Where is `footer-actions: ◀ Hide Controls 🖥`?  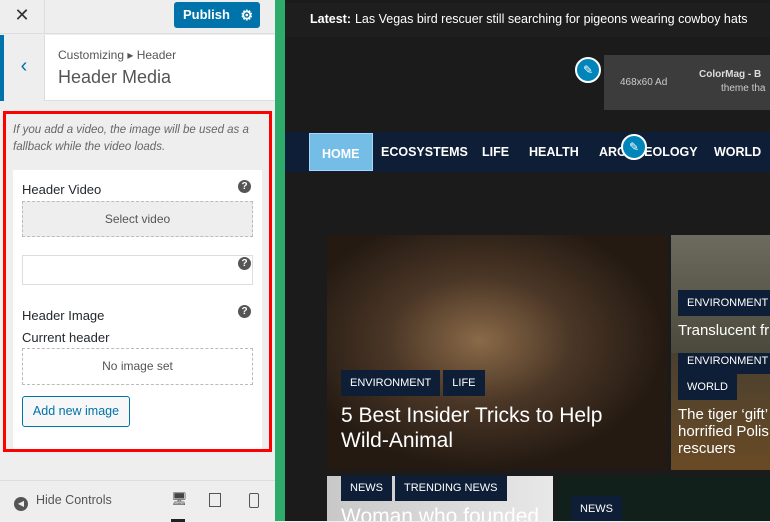
footer-actions: ◀ Hide Controls 🖥 is located at coordinates (137, 501).